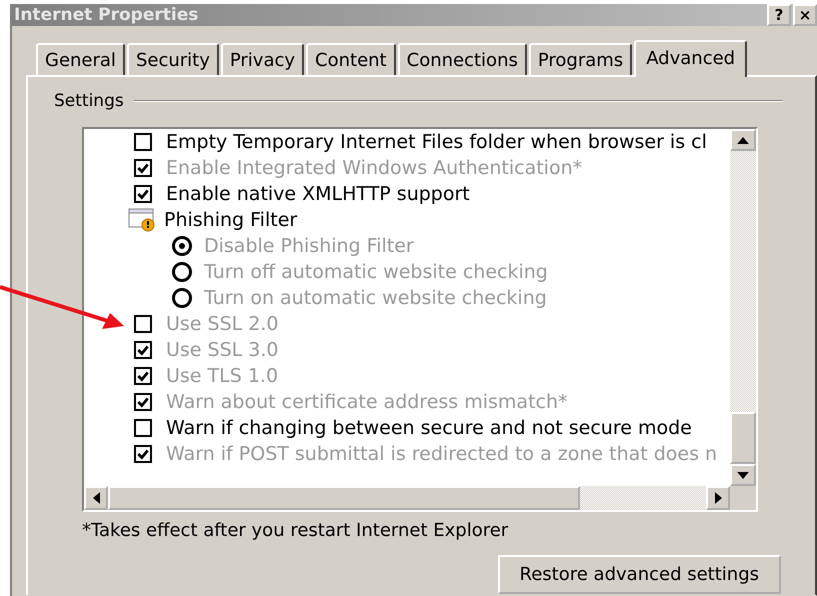  I want to click on setting-group-label: Phishing Filter, so click(231, 220).